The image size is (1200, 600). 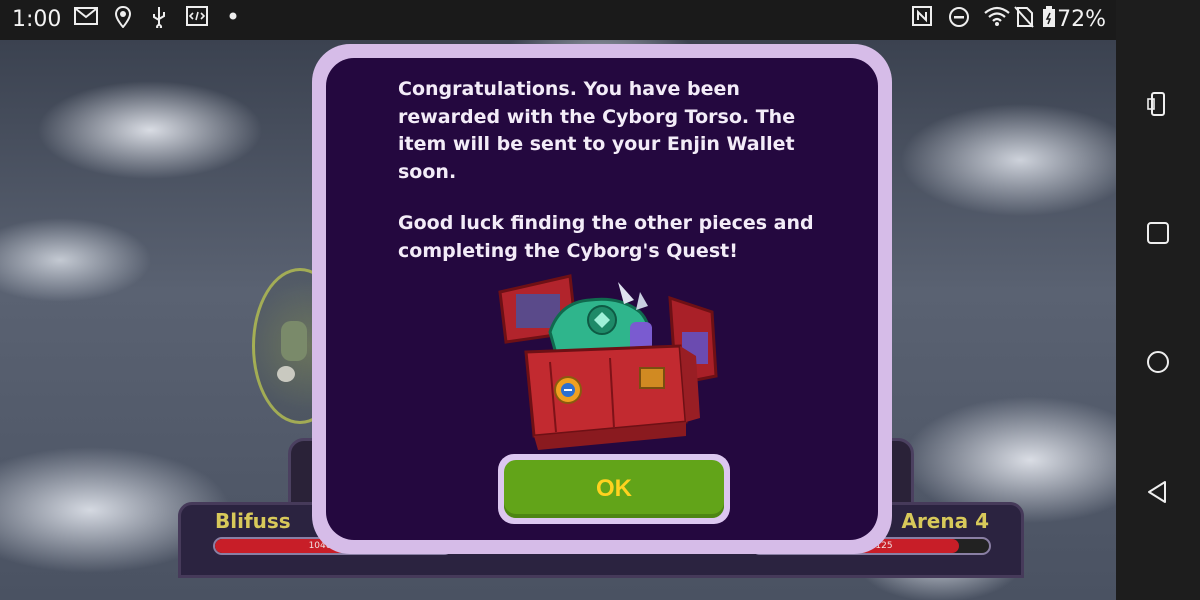 What do you see at coordinates (286, 374) in the screenshot?
I see `skull-icon` at bounding box center [286, 374].